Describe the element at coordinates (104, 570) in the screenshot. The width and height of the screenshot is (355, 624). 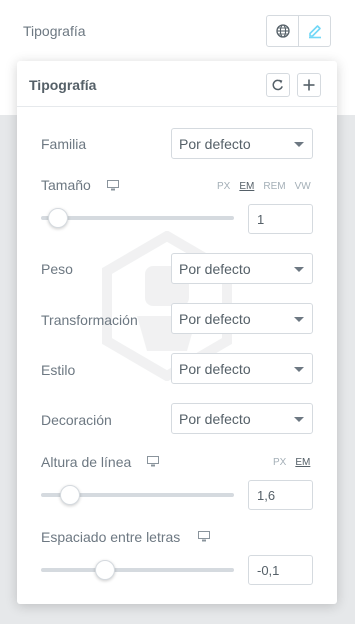
I see `espaciado-slider-thumb` at that location.